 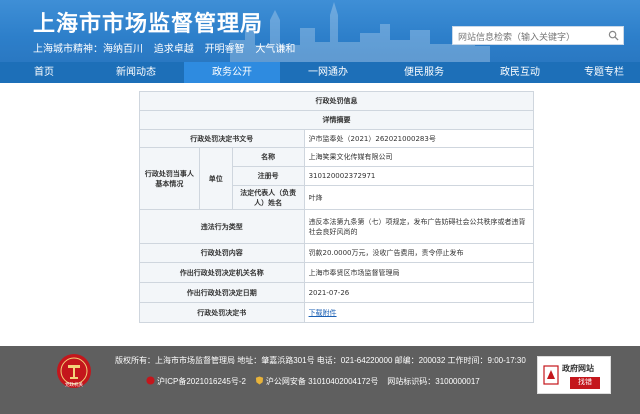 What do you see at coordinates (222, 138) in the screenshot?
I see `doc-no-label: 行政处罚决定书文号` at bounding box center [222, 138].